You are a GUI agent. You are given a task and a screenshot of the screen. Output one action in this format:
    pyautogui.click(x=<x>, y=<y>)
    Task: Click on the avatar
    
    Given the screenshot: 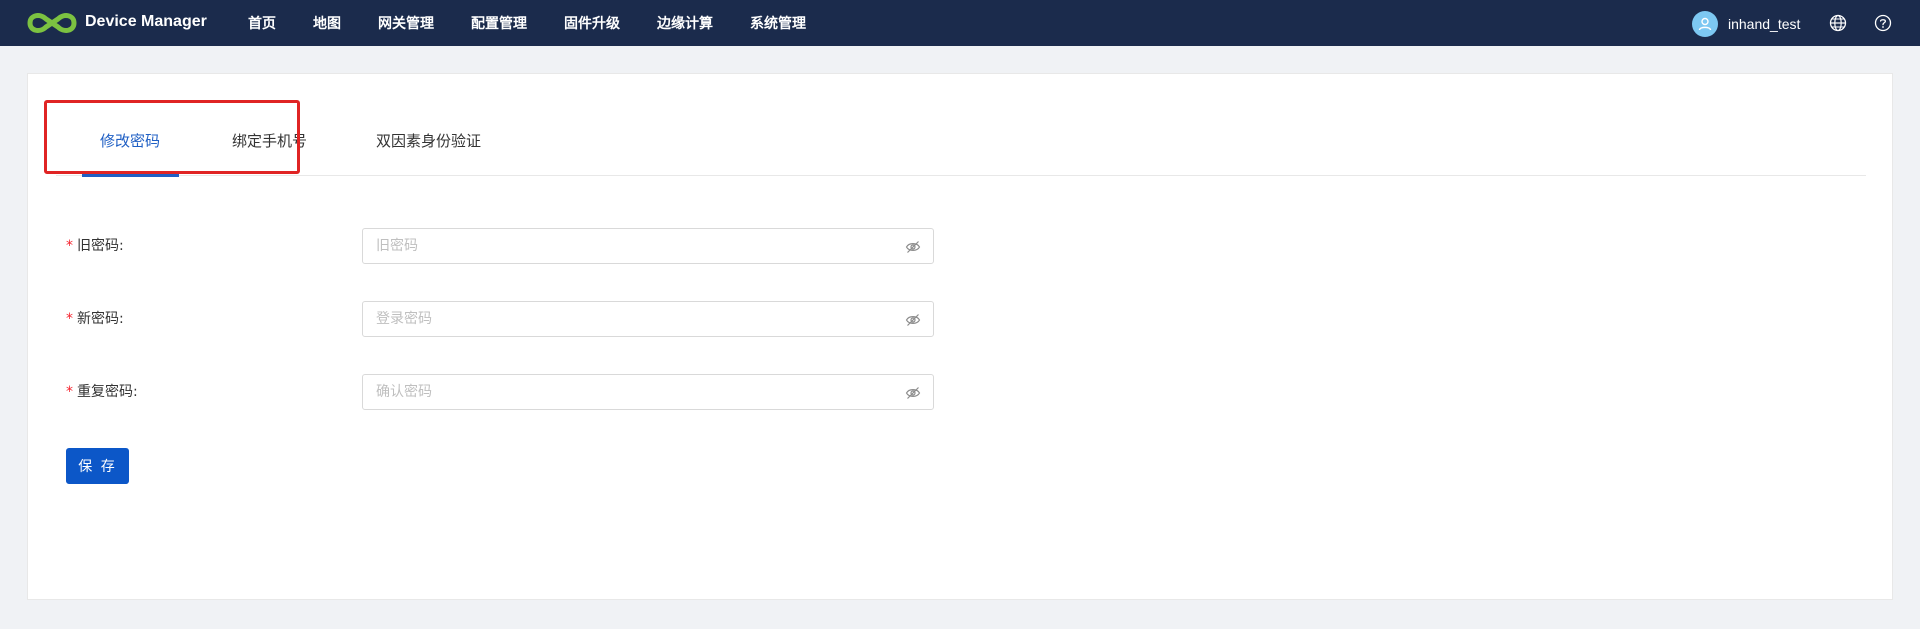 What is the action you would take?
    pyautogui.click(x=1705, y=24)
    